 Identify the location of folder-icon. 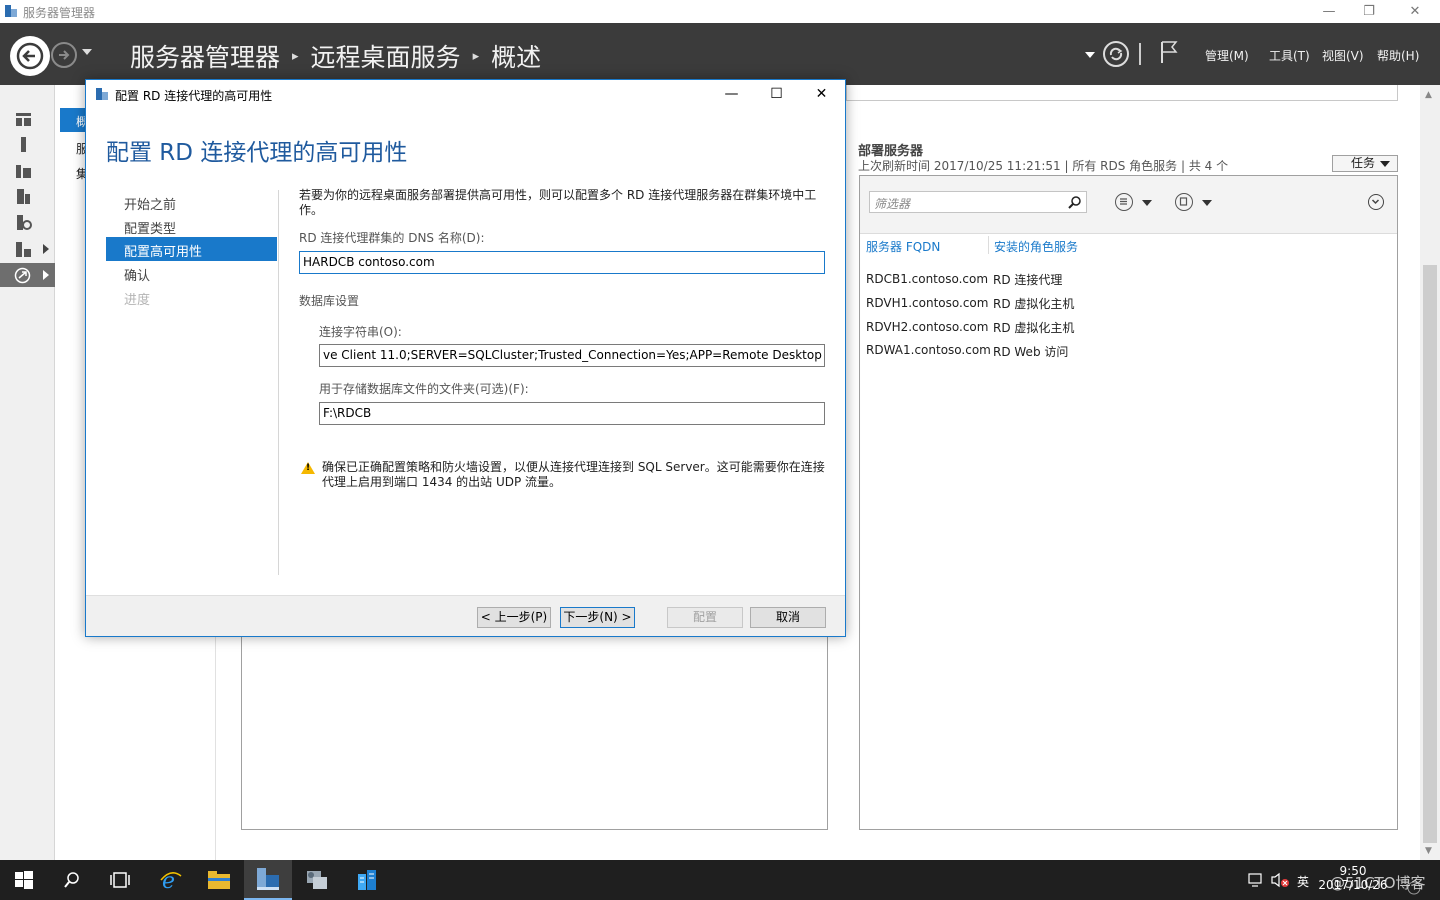
(219, 880).